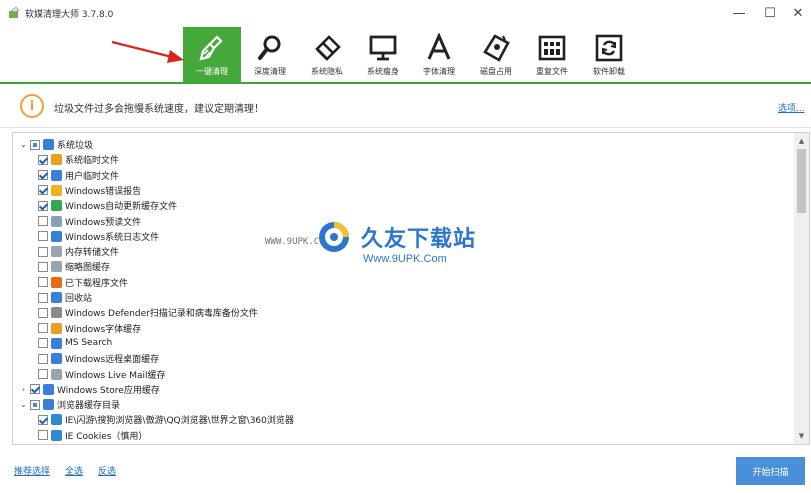 The height and width of the screenshot is (493, 811). I want to click on tab-one-click-clean: 一键清理, so click(212, 54).